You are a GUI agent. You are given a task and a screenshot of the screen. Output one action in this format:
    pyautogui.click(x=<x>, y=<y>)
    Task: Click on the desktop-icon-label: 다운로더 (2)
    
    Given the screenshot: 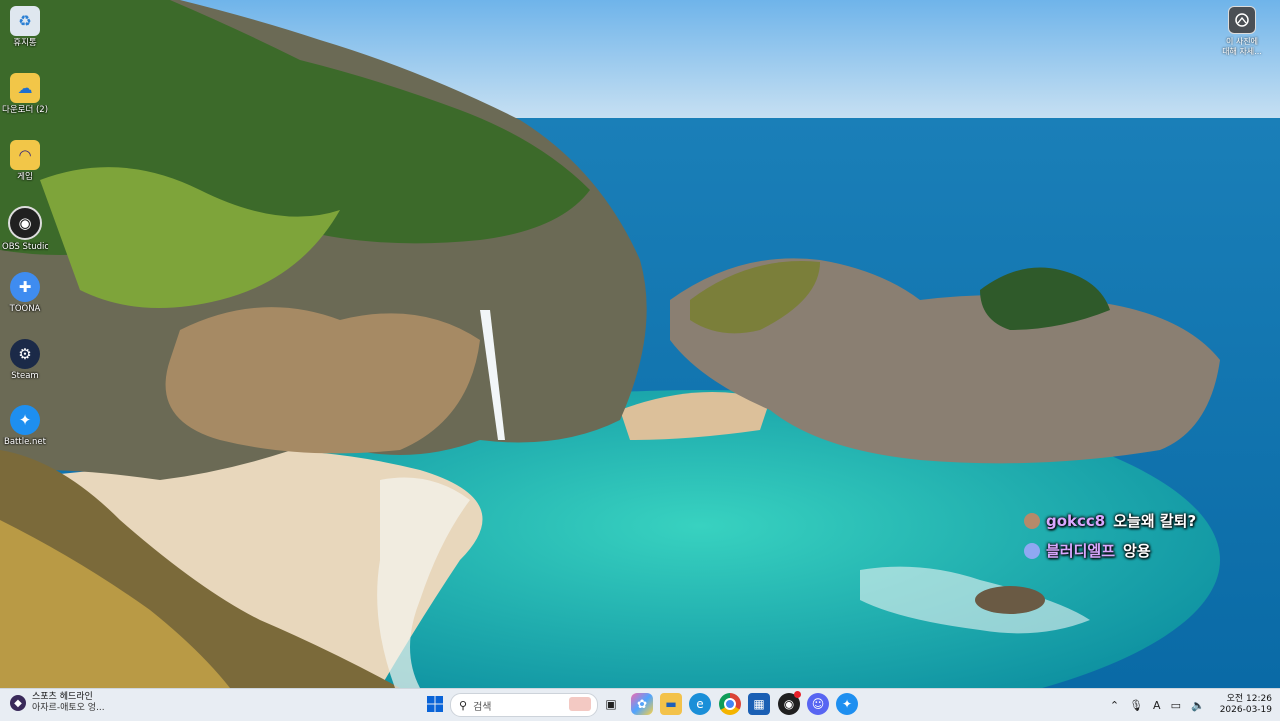 What is the action you would take?
    pyautogui.click(x=25, y=110)
    